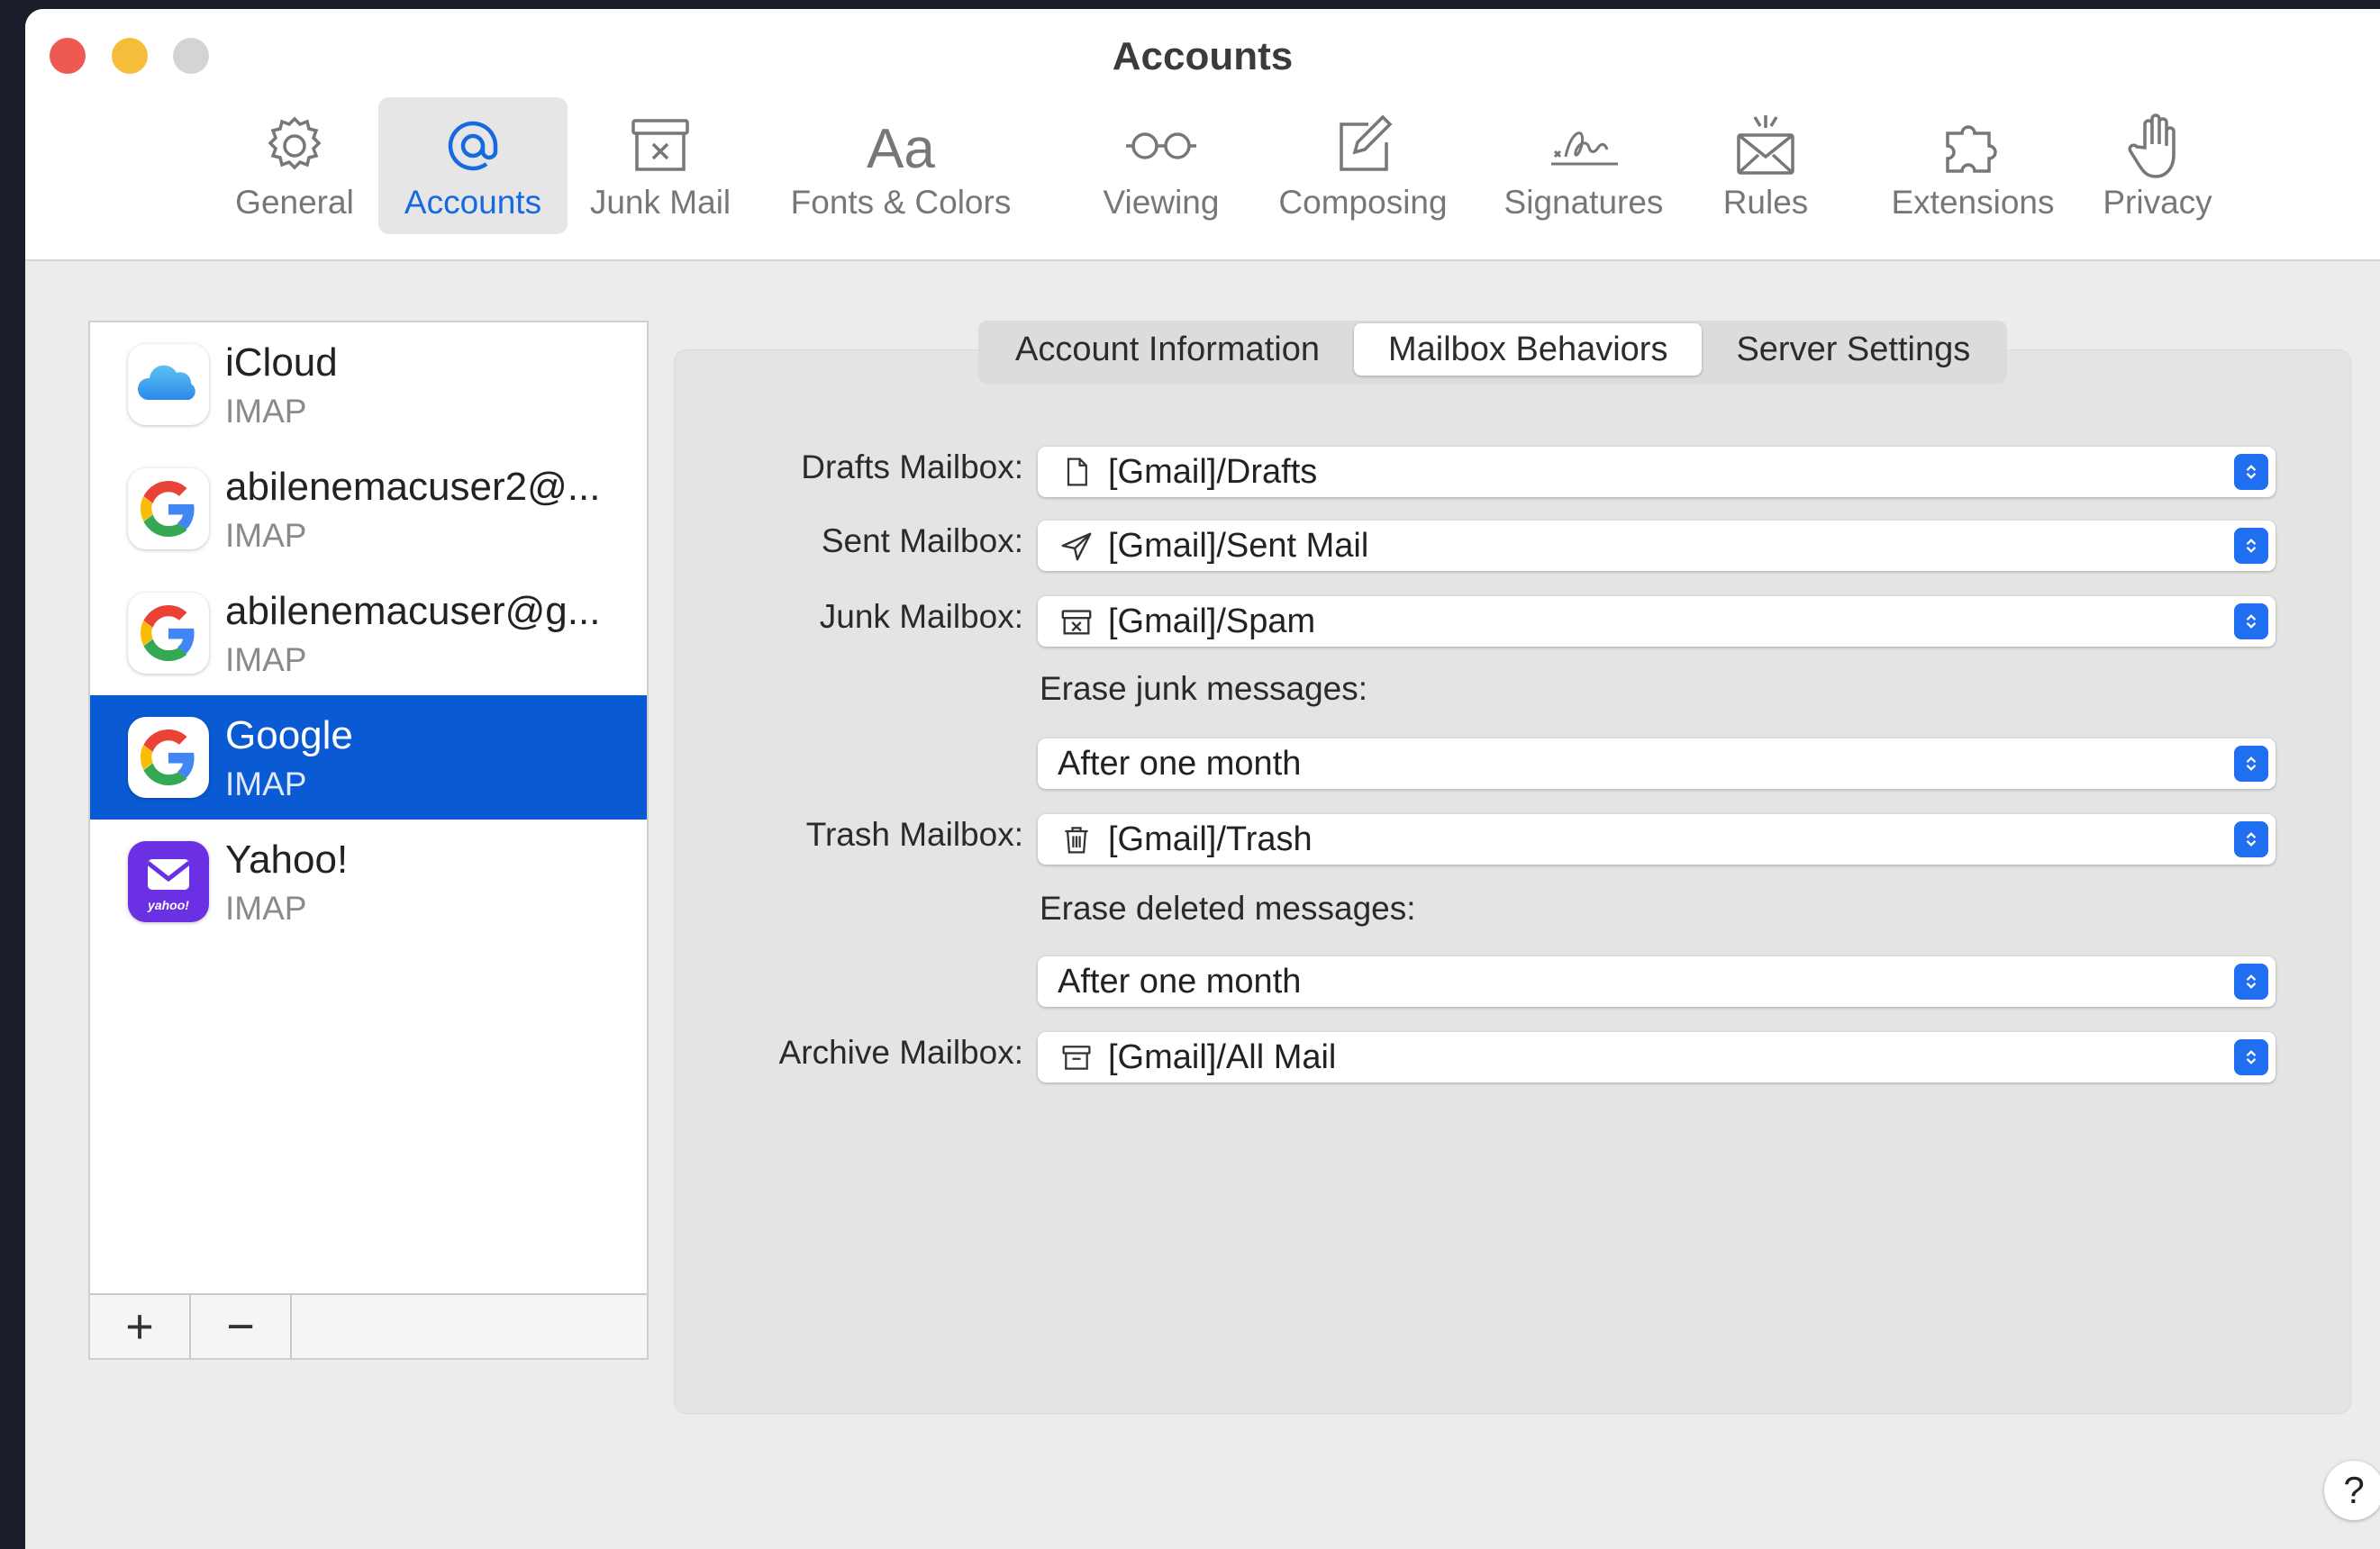 The height and width of the screenshot is (1549, 2380). What do you see at coordinates (2157, 202) in the screenshot?
I see `toolbar-privacy-label: Privacy` at bounding box center [2157, 202].